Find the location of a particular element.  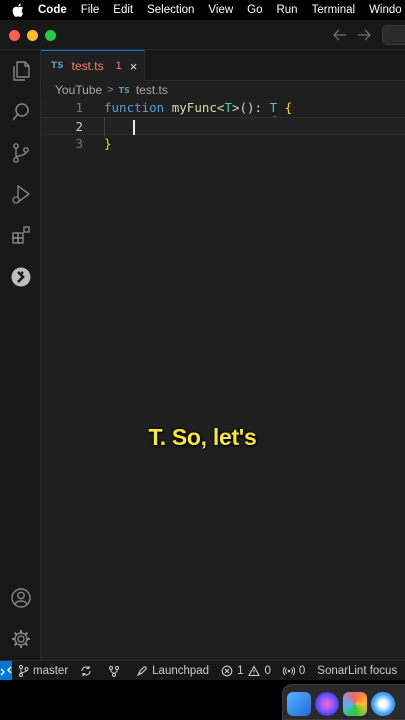

tab-test-ts: TS test.ts 1 × is located at coordinates (93, 65).